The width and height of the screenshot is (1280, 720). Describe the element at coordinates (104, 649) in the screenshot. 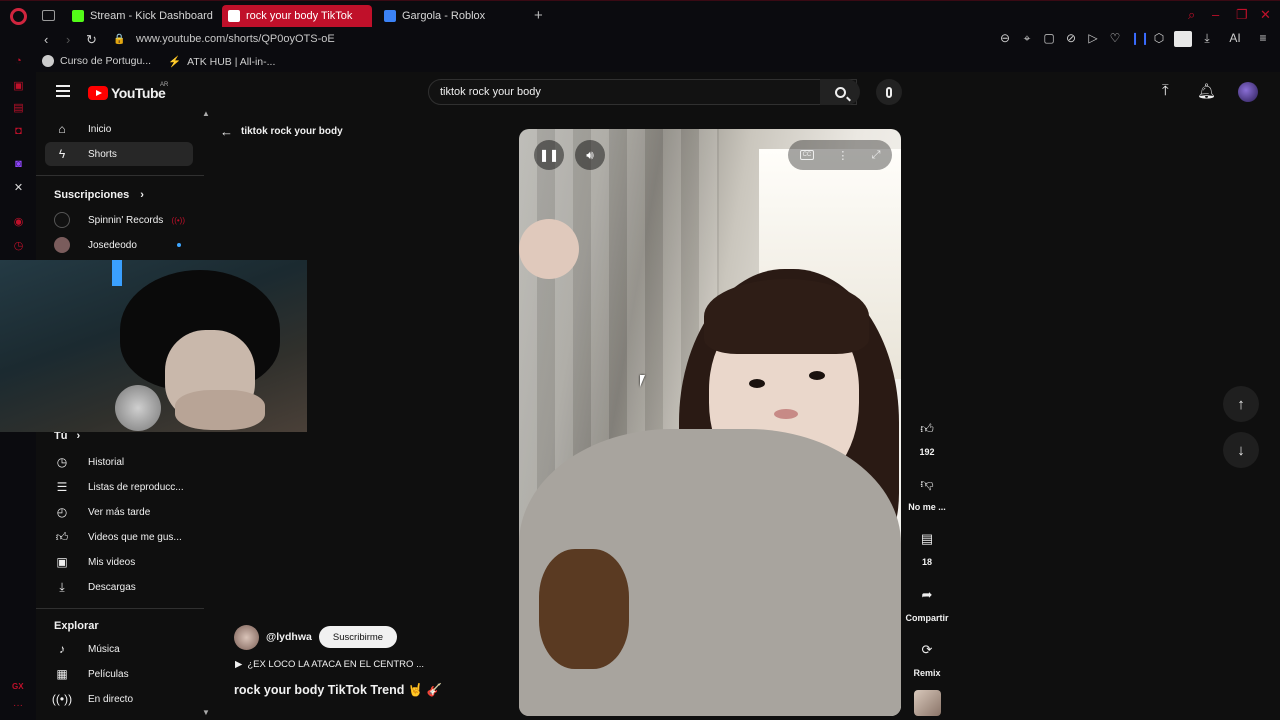

I see `sidebar-item-label: Música` at that location.